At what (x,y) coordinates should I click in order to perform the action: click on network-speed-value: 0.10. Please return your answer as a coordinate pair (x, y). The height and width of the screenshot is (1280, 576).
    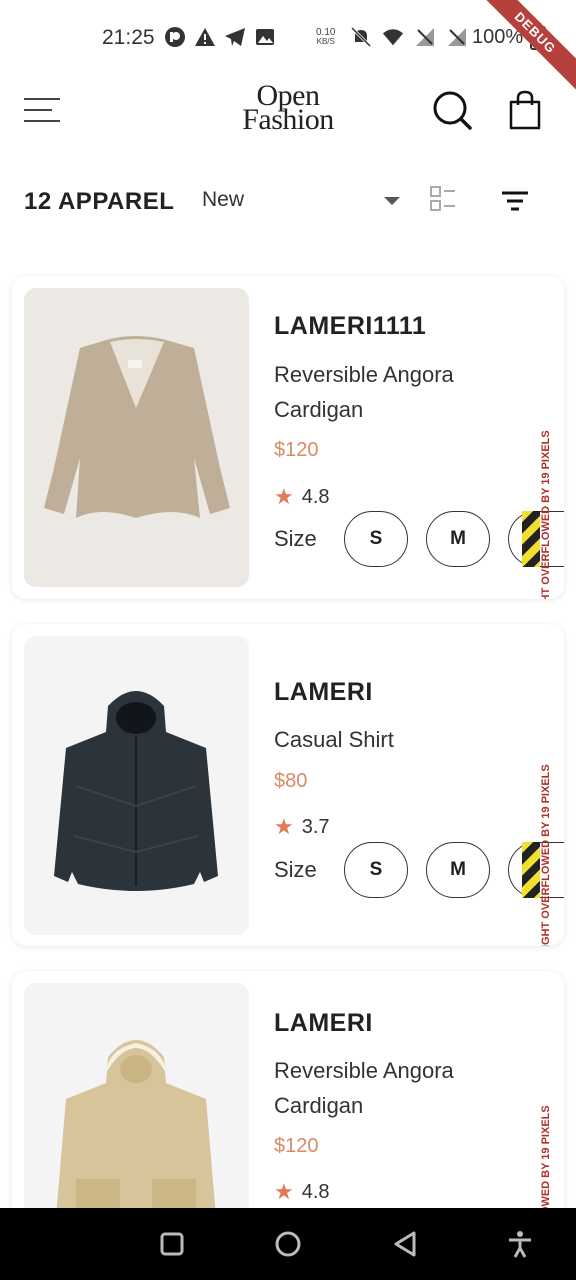
    Looking at the image, I should click on (326, 32).